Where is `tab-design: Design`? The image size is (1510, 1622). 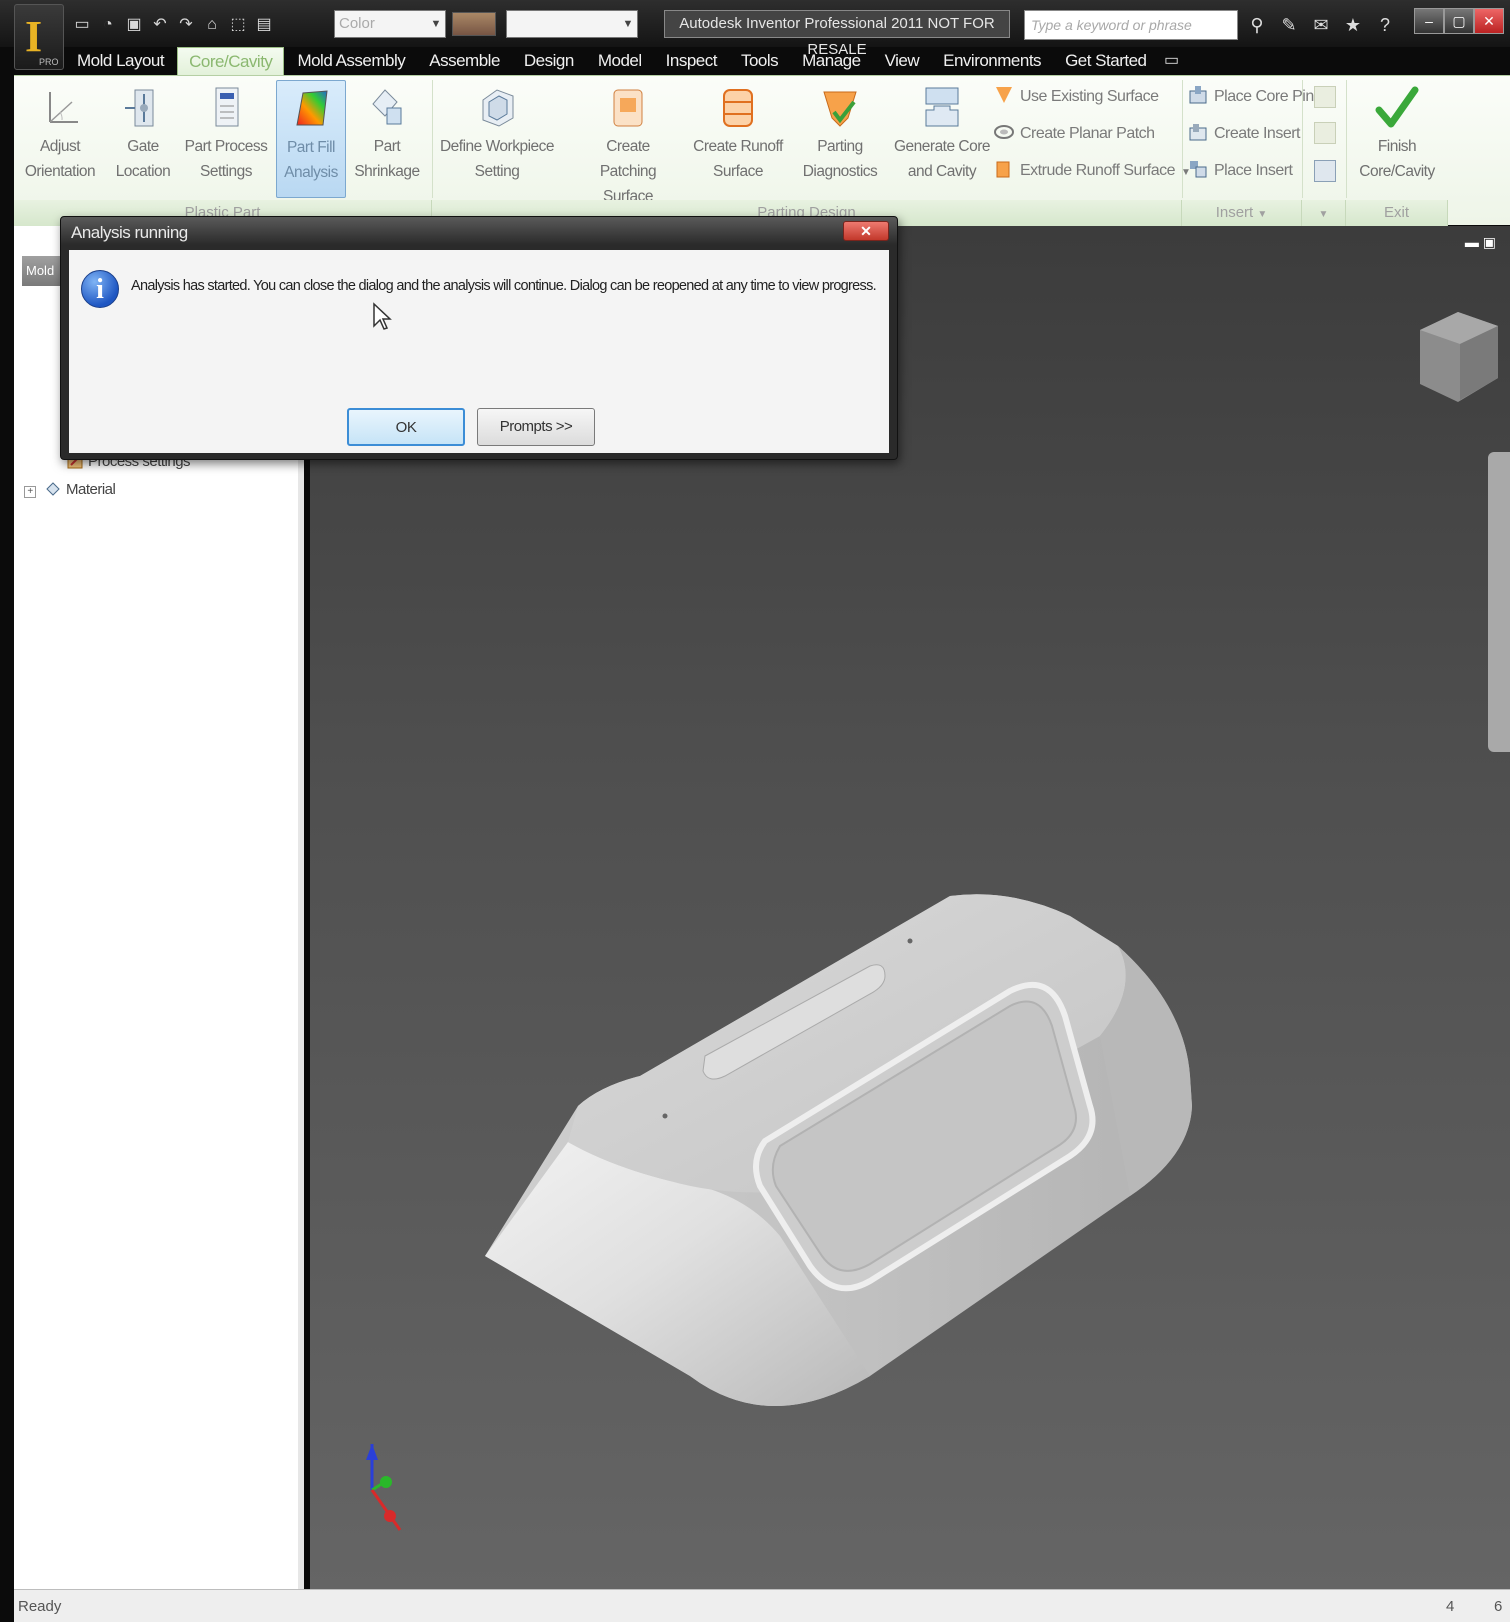 tab-design: Design is located at coordinates (549, 61).